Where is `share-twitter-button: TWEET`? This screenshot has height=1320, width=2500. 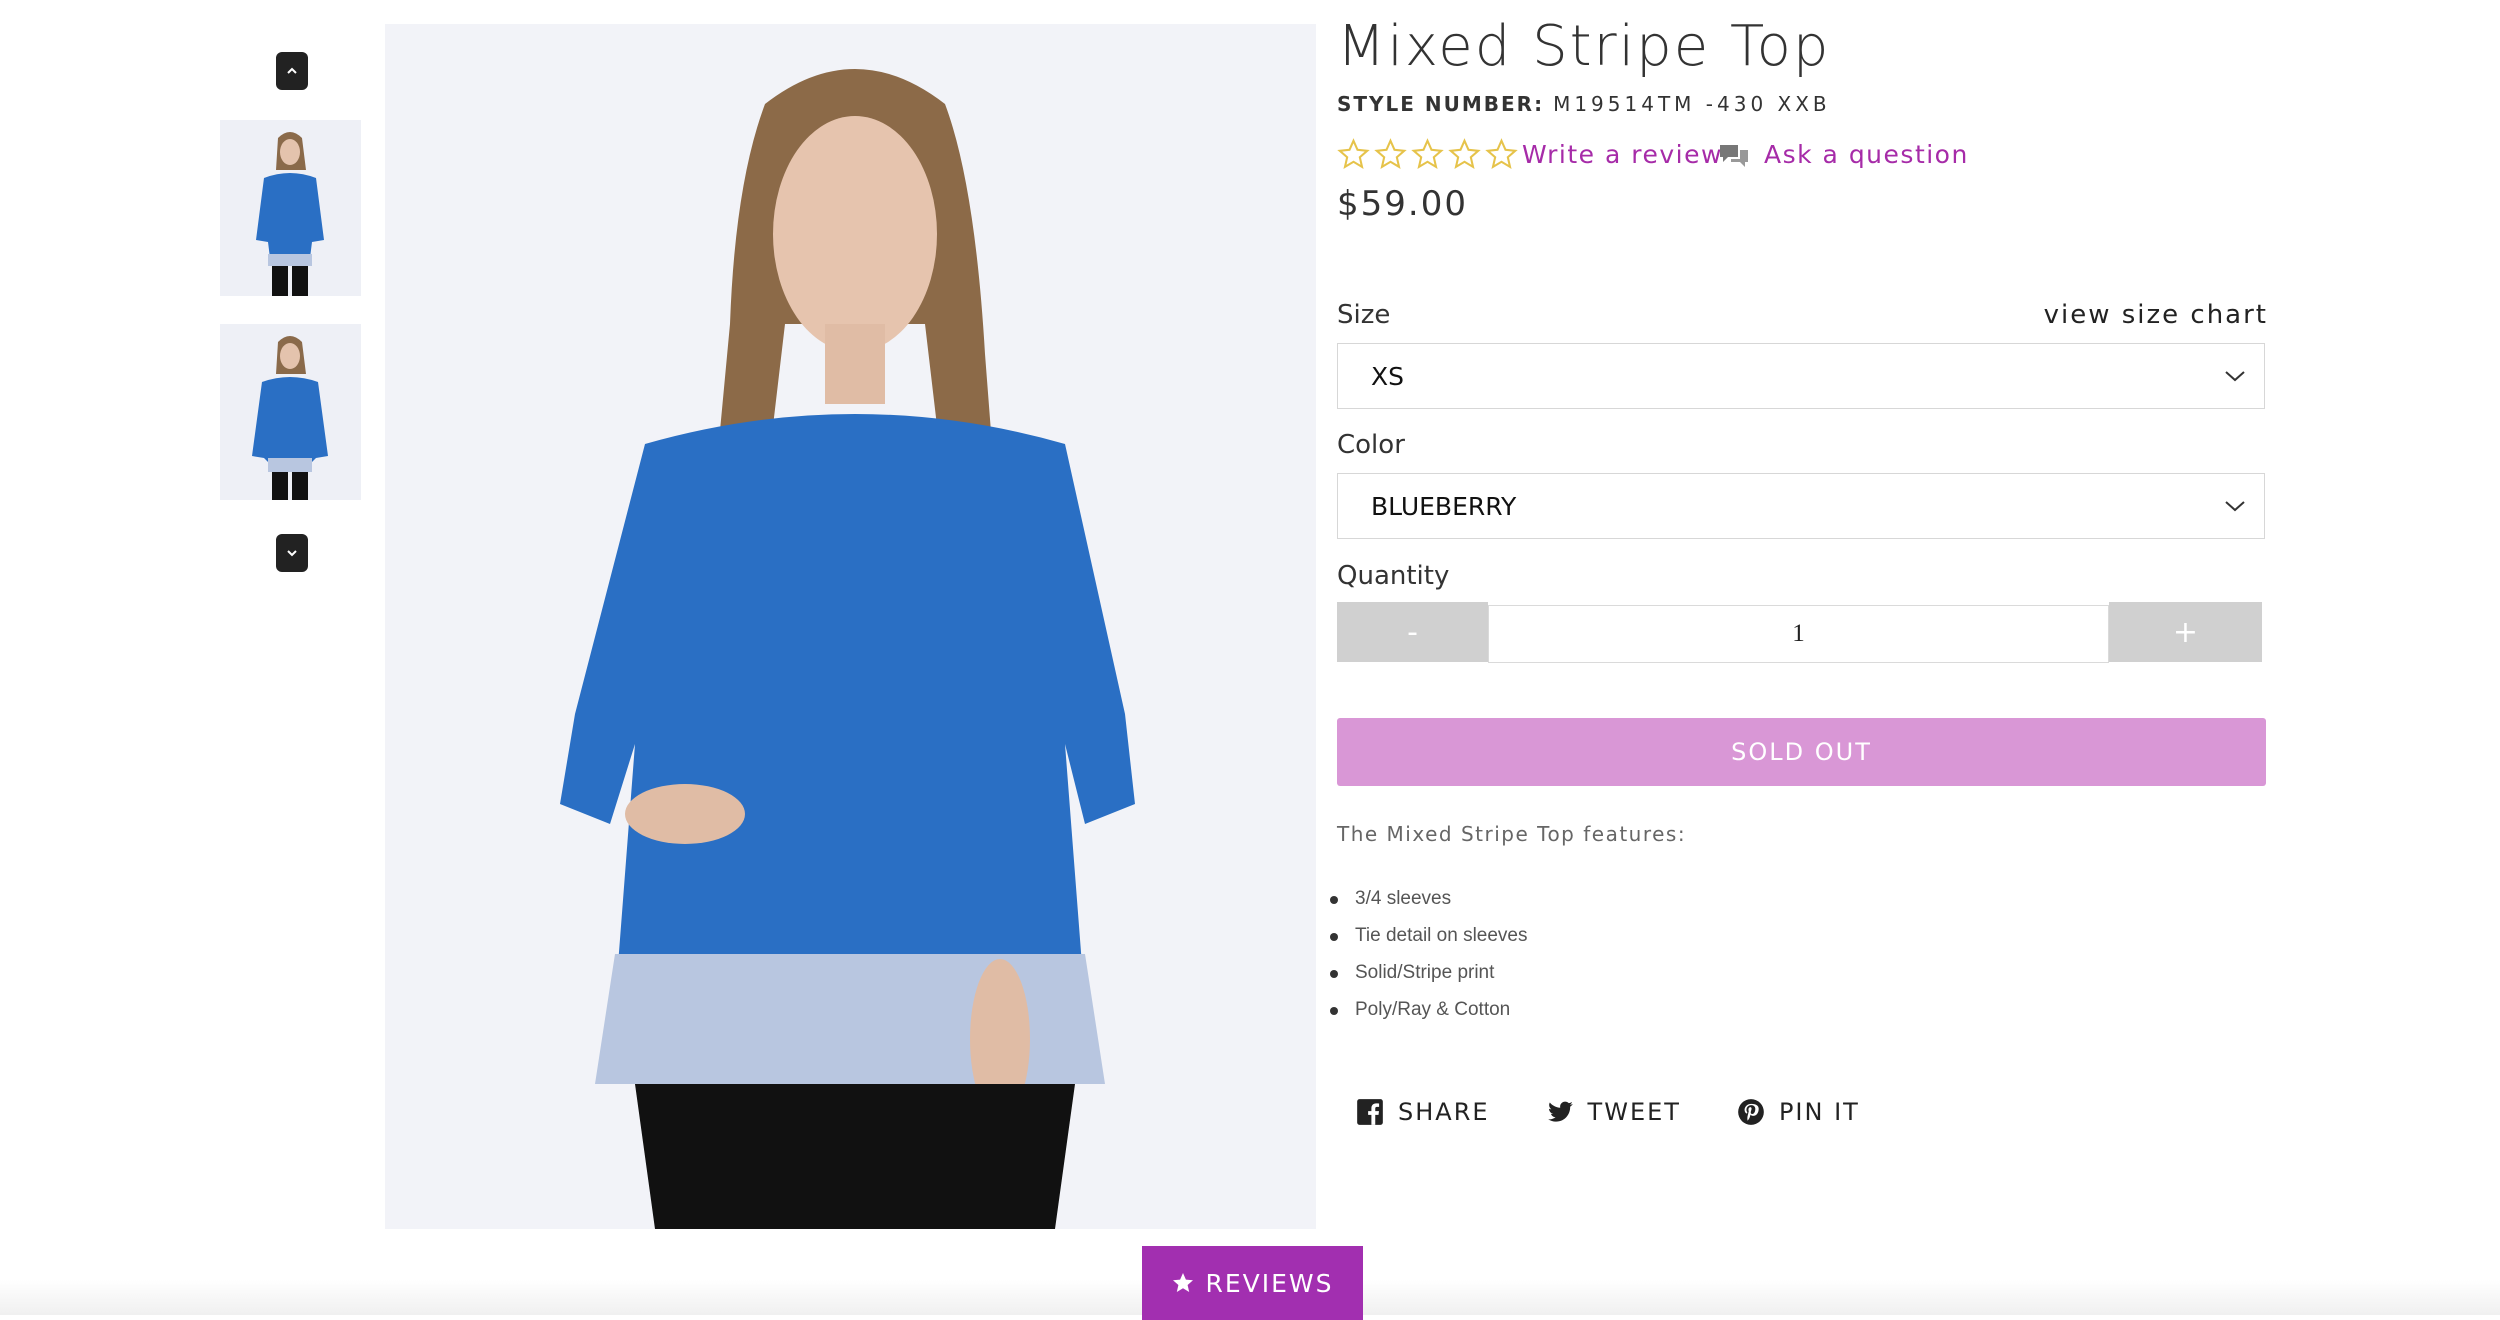
share-twitter-button: TWEET is located at coordinates (1613, 1112).